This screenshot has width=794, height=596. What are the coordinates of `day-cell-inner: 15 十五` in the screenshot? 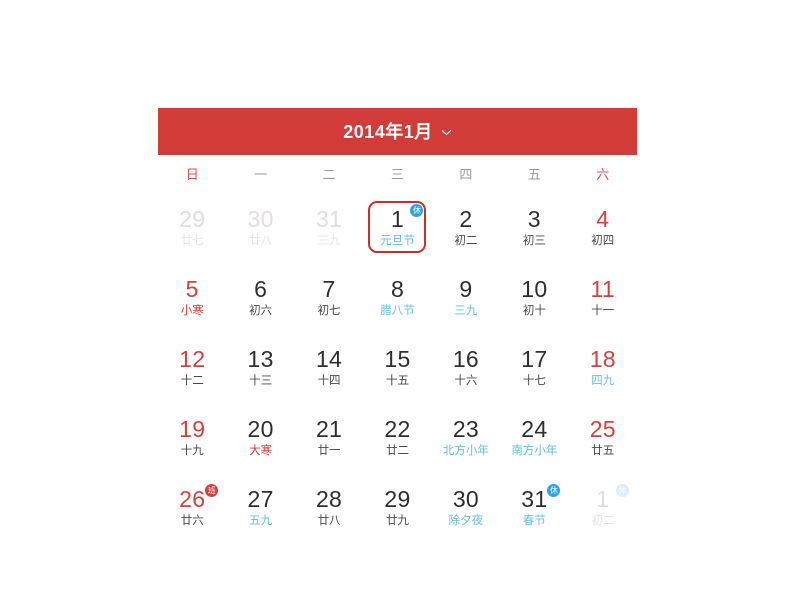 It's located at (397, 367).